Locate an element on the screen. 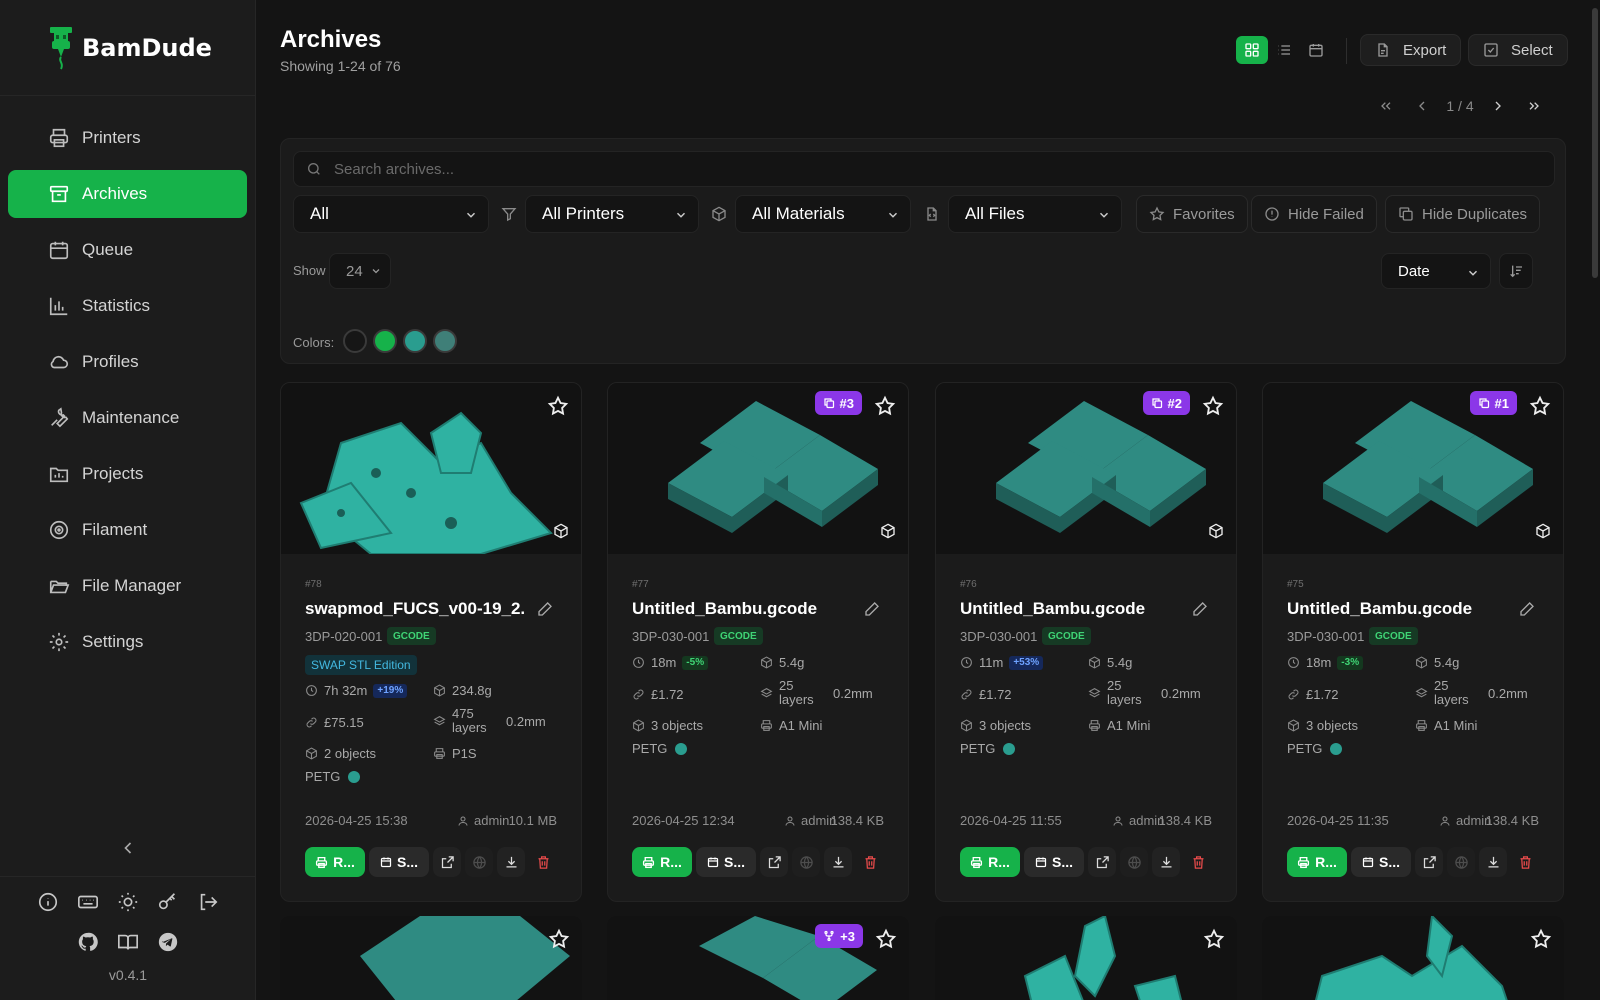 Image resolution: width=1600 pixels, height=1000 pixels. collapse-sidebar-icon is located at coordinates (128, 848).